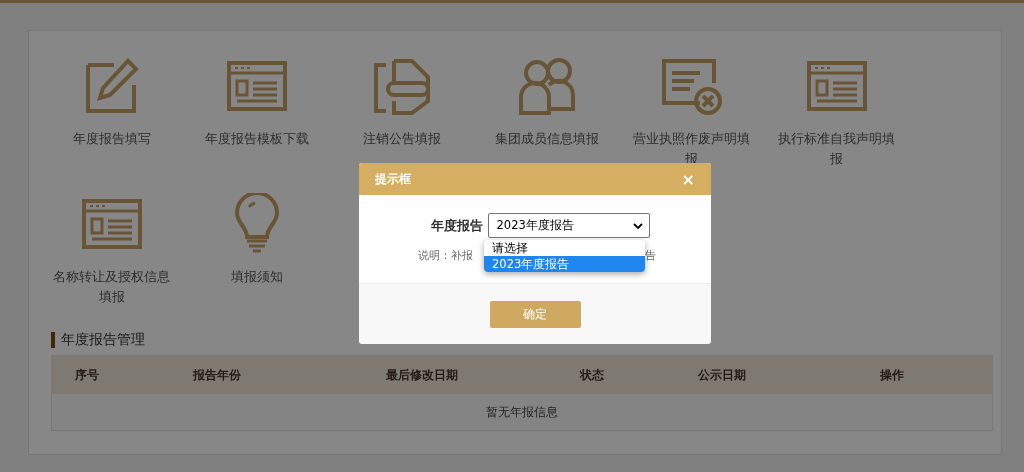 The height and width of the screenshot is (472, 1024). What do you see at coordinates (401, 139) in the screenshot?
I see `service-link: 注销公告填报` at bounding box center [401, 139].